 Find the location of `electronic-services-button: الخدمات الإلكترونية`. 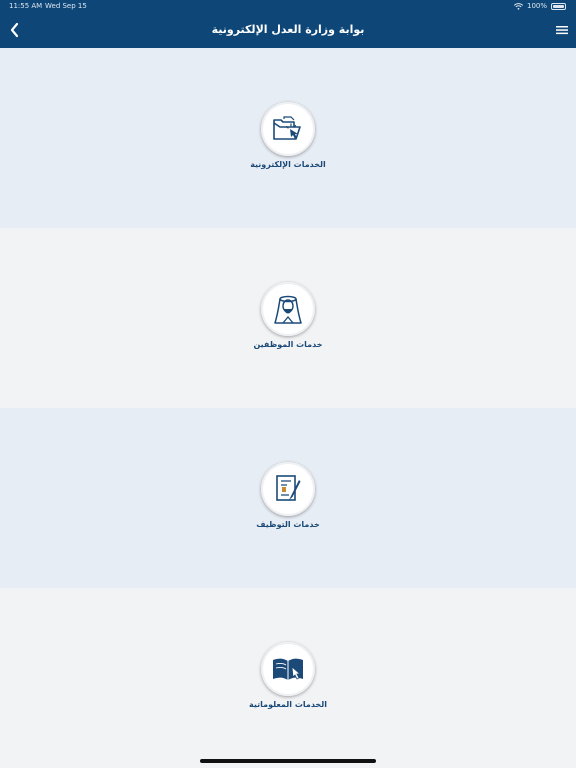

electronic-services-button: الخدمات الإلكترونية is located at coordinates (288, 147).